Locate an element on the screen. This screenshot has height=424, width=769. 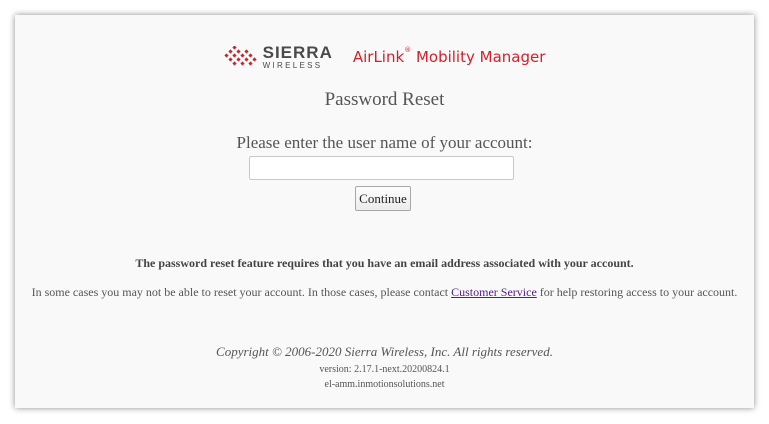
username-input is located at coordinates (381, 168).